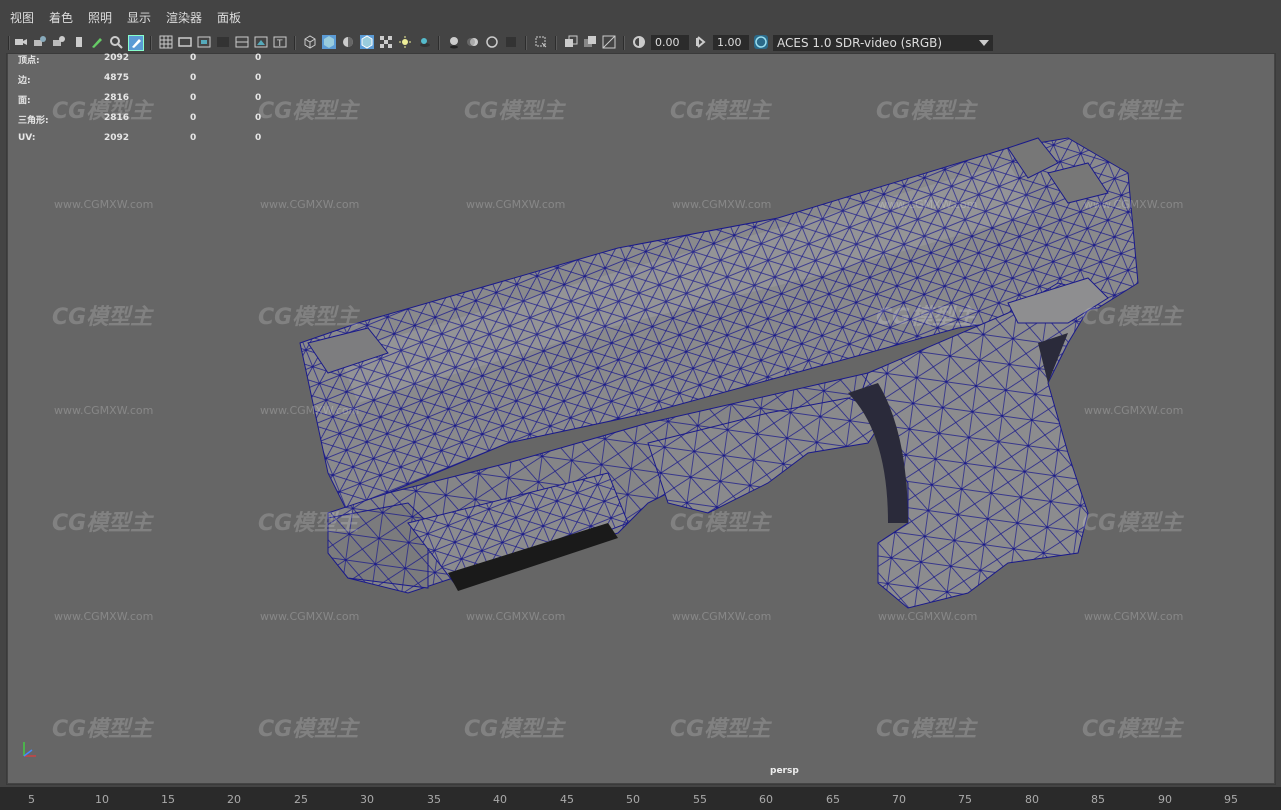 The height and width of the screenshot is (810, 1281). What do you see at coordinates (168, 799) in the screenshot?
I see `time-tick: 15` at bounding box center [168, 799].